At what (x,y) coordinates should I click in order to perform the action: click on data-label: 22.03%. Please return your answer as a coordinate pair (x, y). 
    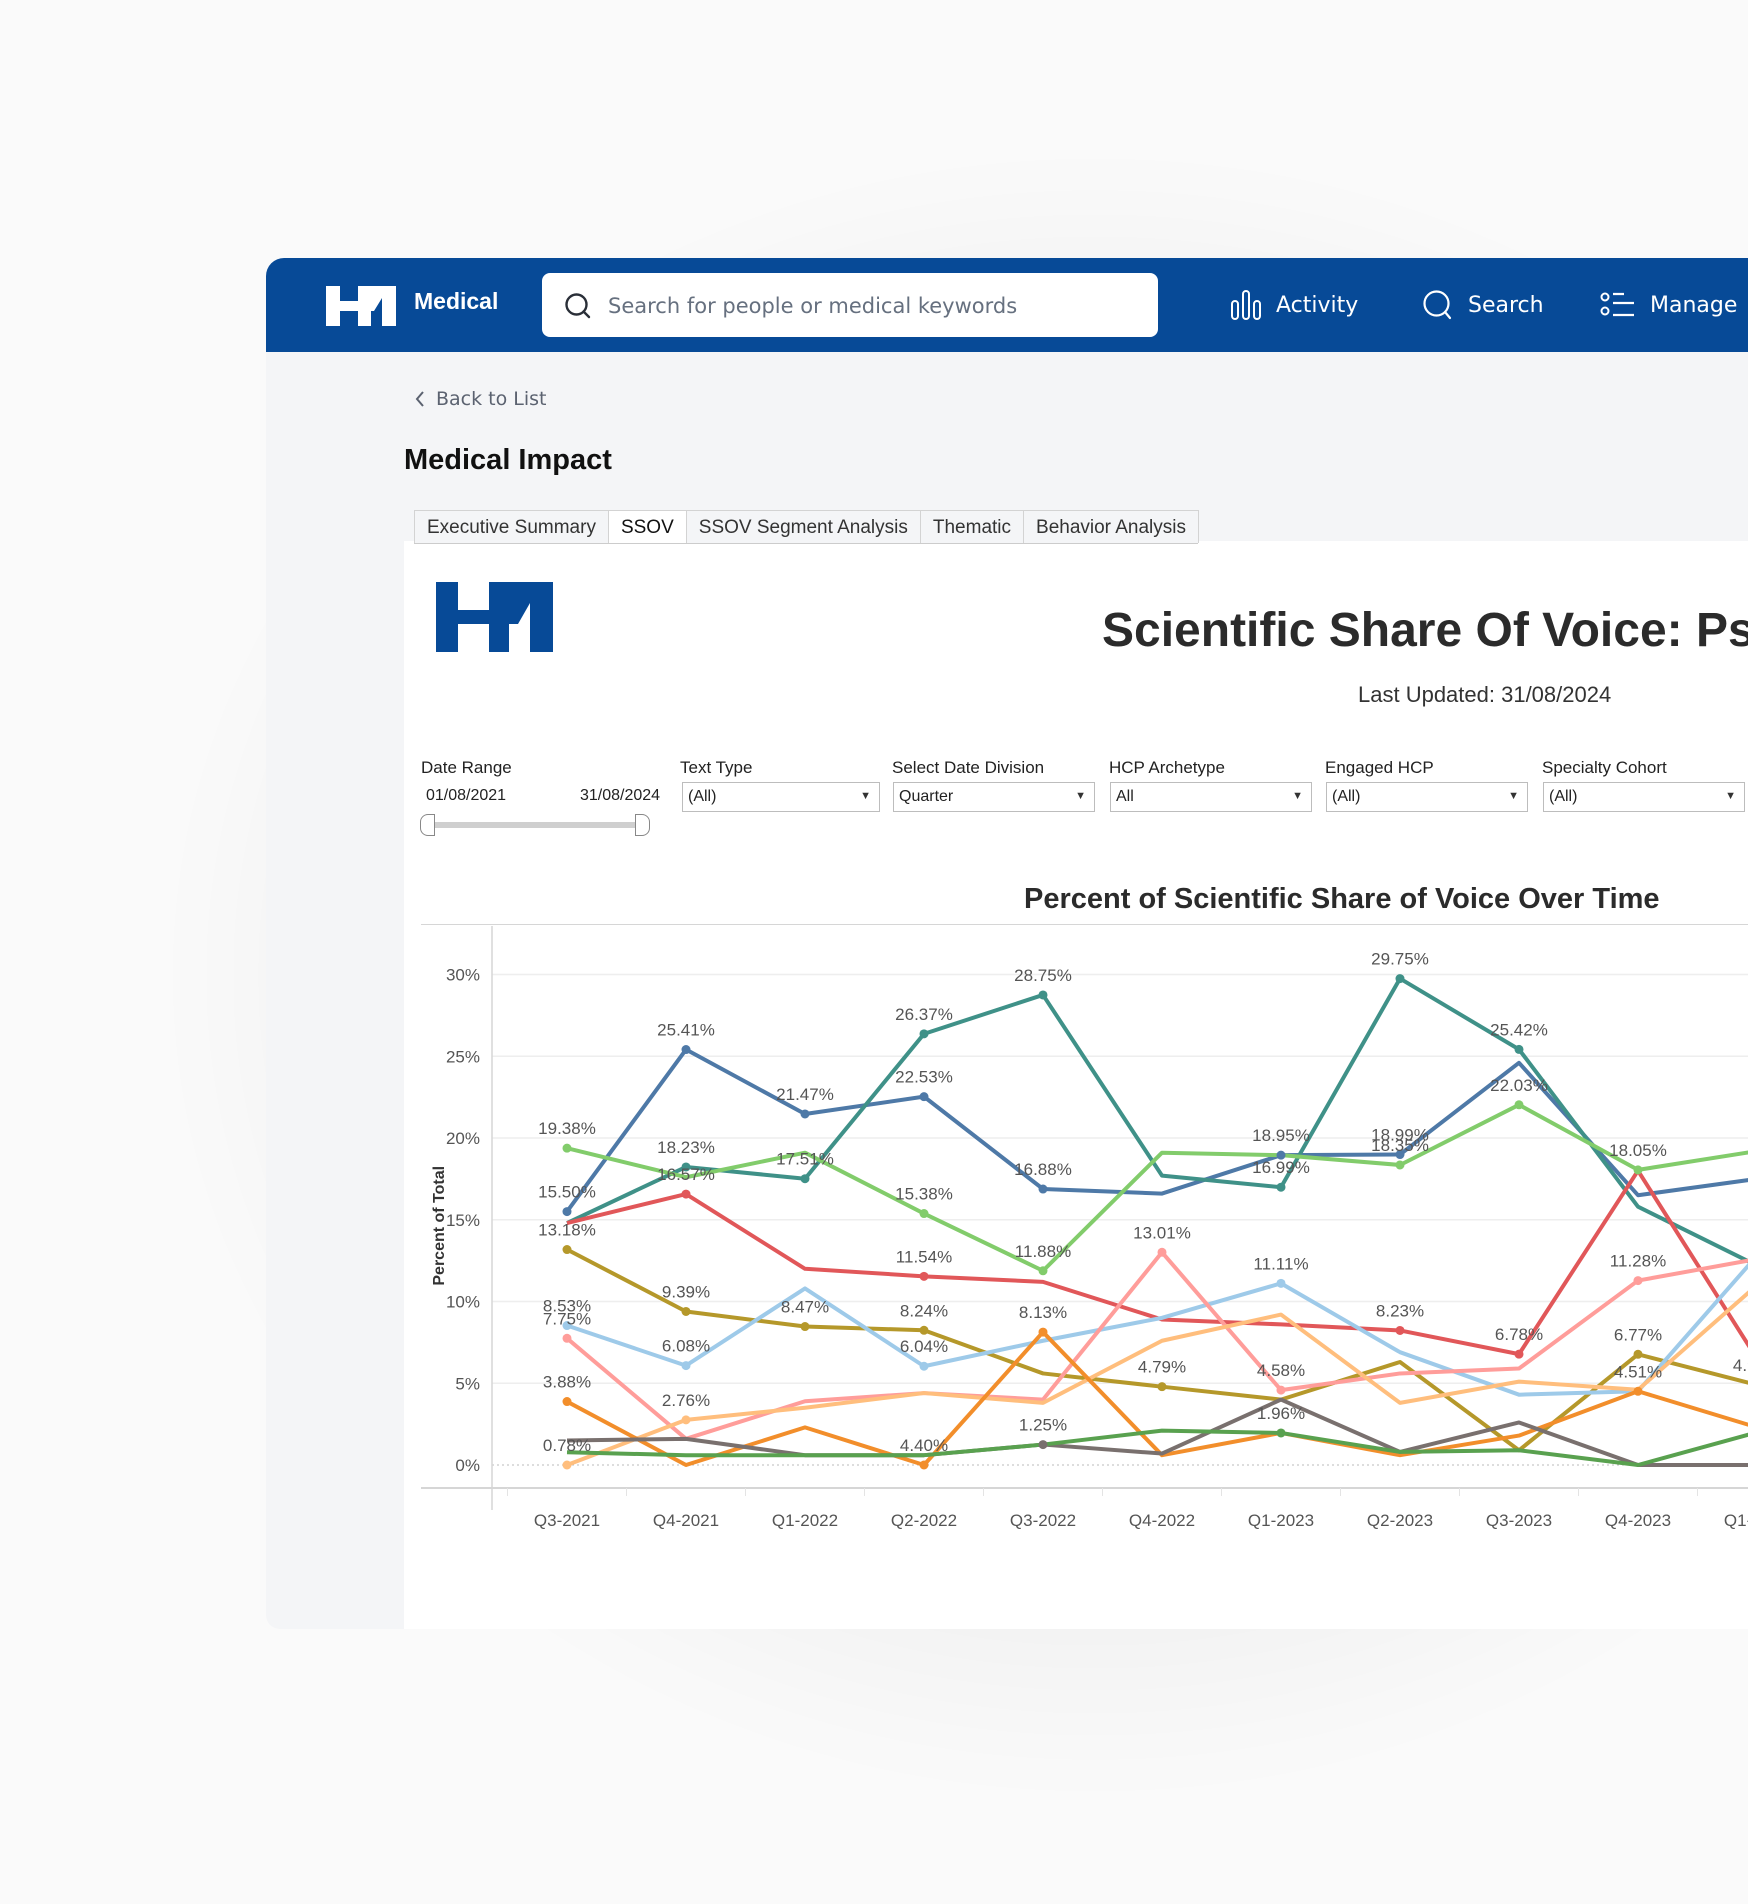
    Looking at the image, I should click on (1519, 1085).